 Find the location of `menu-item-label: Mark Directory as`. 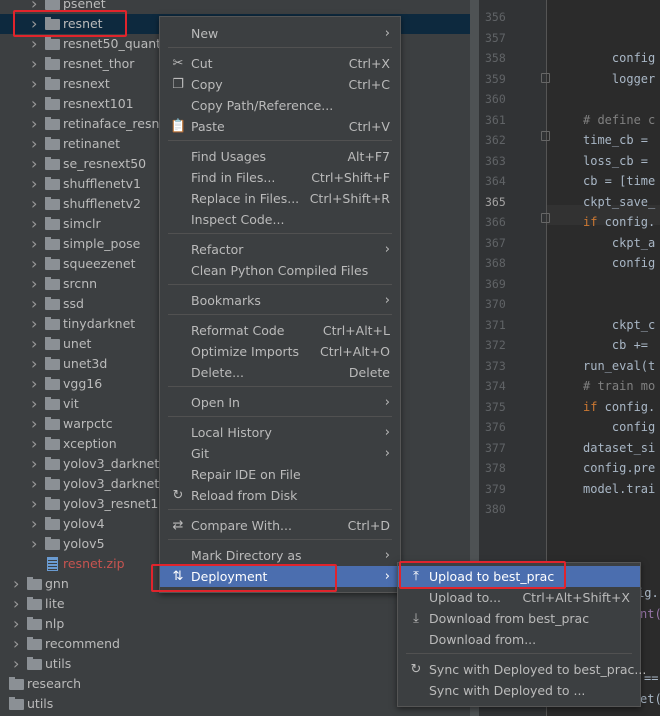

menu-item-label: Mark Directory as is located at coordinates (246, 555).